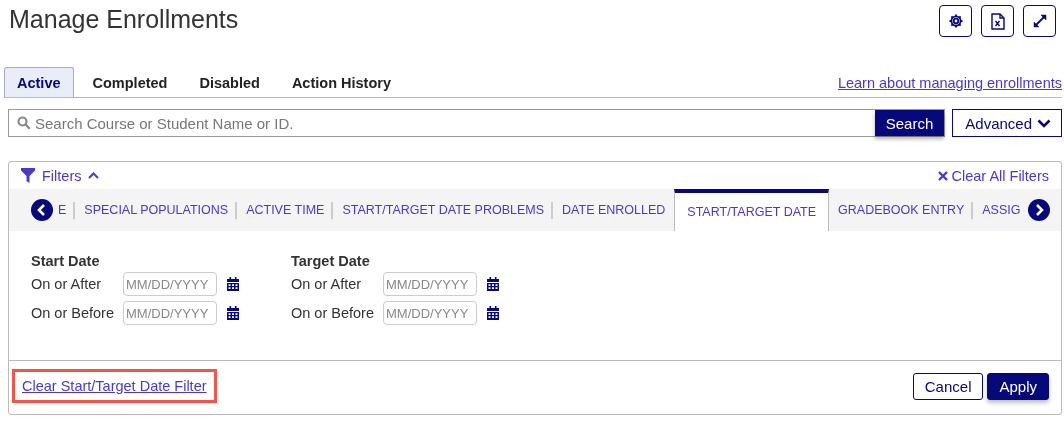 This screenshot has width=1064, height=423. I want to click on close-icon, so click(942, 175).